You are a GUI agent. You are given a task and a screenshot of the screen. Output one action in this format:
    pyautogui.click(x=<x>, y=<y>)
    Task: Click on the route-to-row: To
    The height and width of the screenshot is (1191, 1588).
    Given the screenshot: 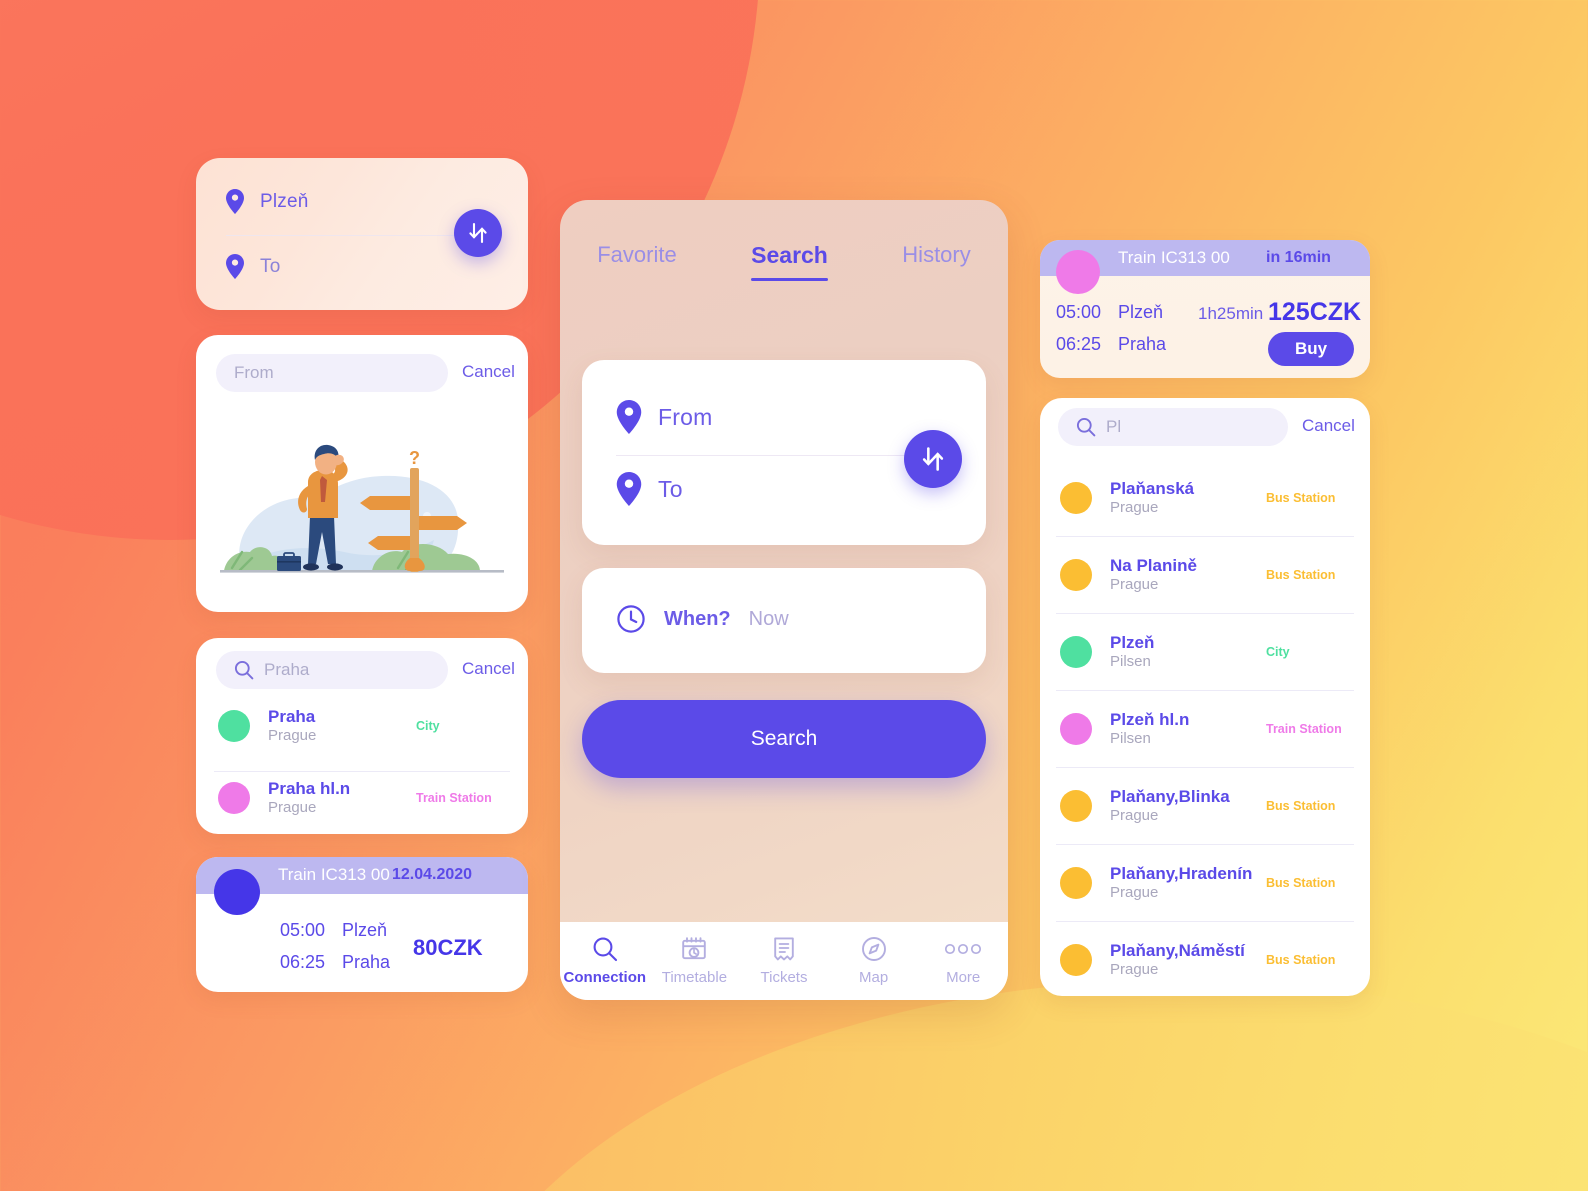 What is the action you would take?
    pyautogui.click(x=253, y=266)
    